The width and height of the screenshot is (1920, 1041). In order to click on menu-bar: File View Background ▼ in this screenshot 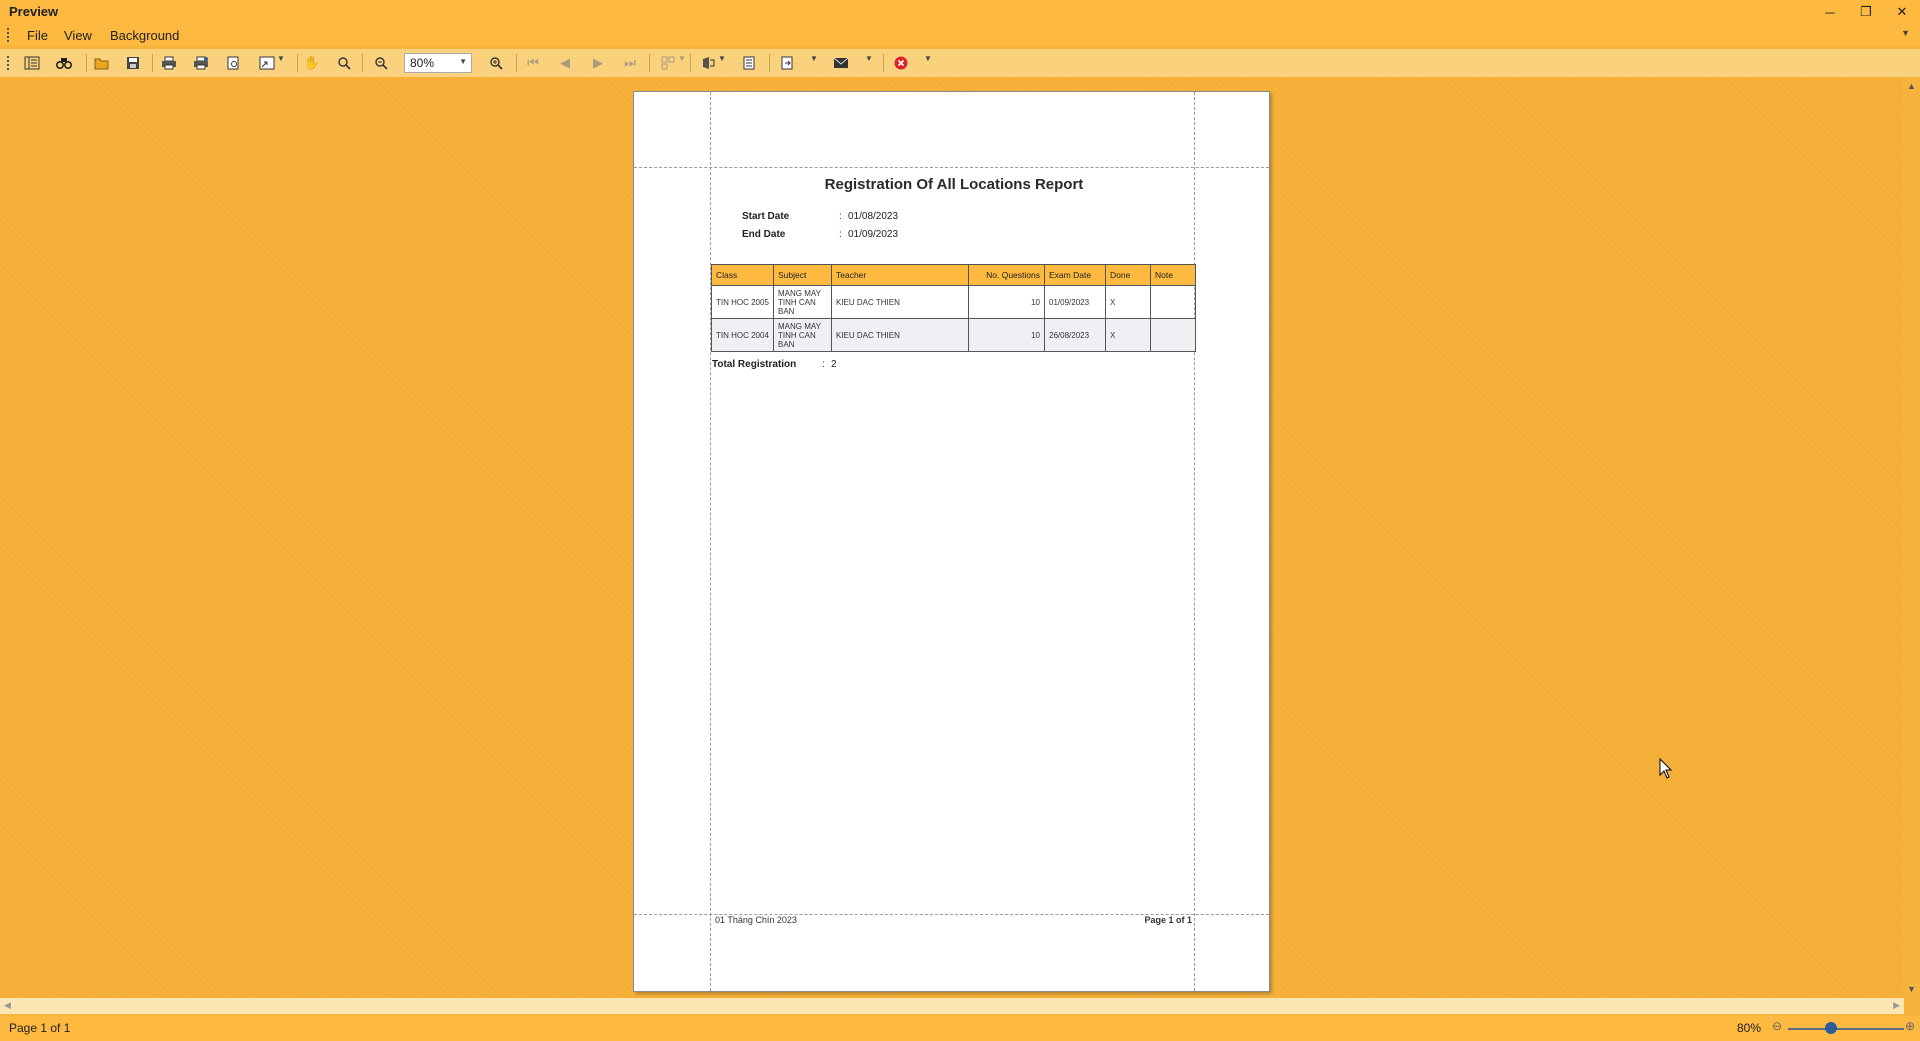, I will do `click(960, 35)`.